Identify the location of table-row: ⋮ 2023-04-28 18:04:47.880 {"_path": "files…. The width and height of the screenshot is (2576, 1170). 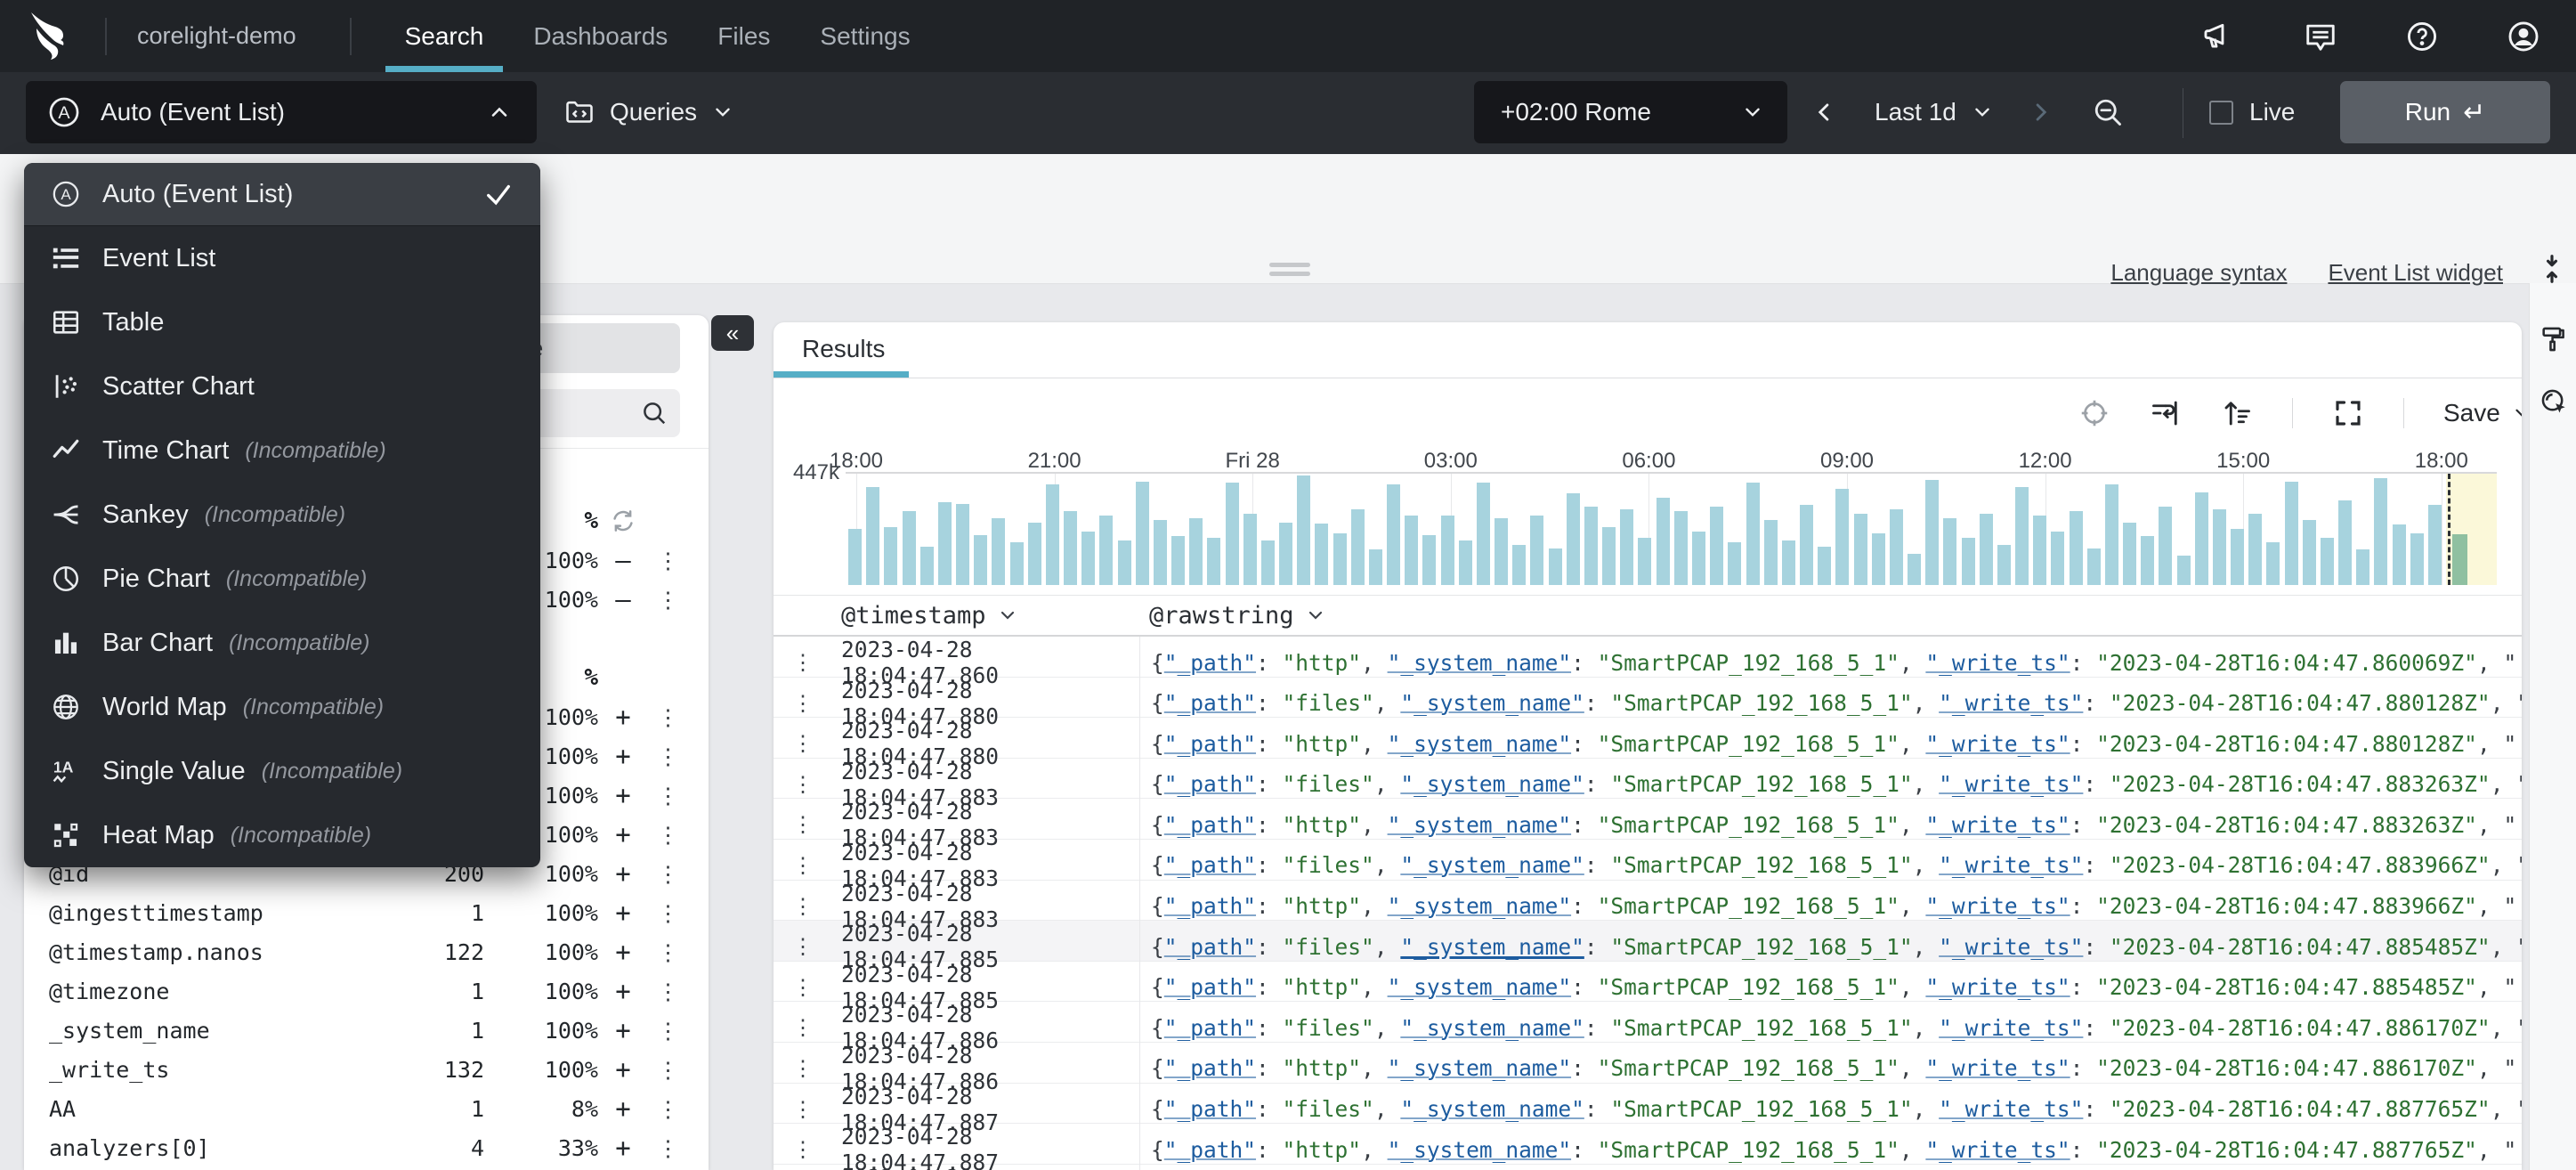
(1648, 703).